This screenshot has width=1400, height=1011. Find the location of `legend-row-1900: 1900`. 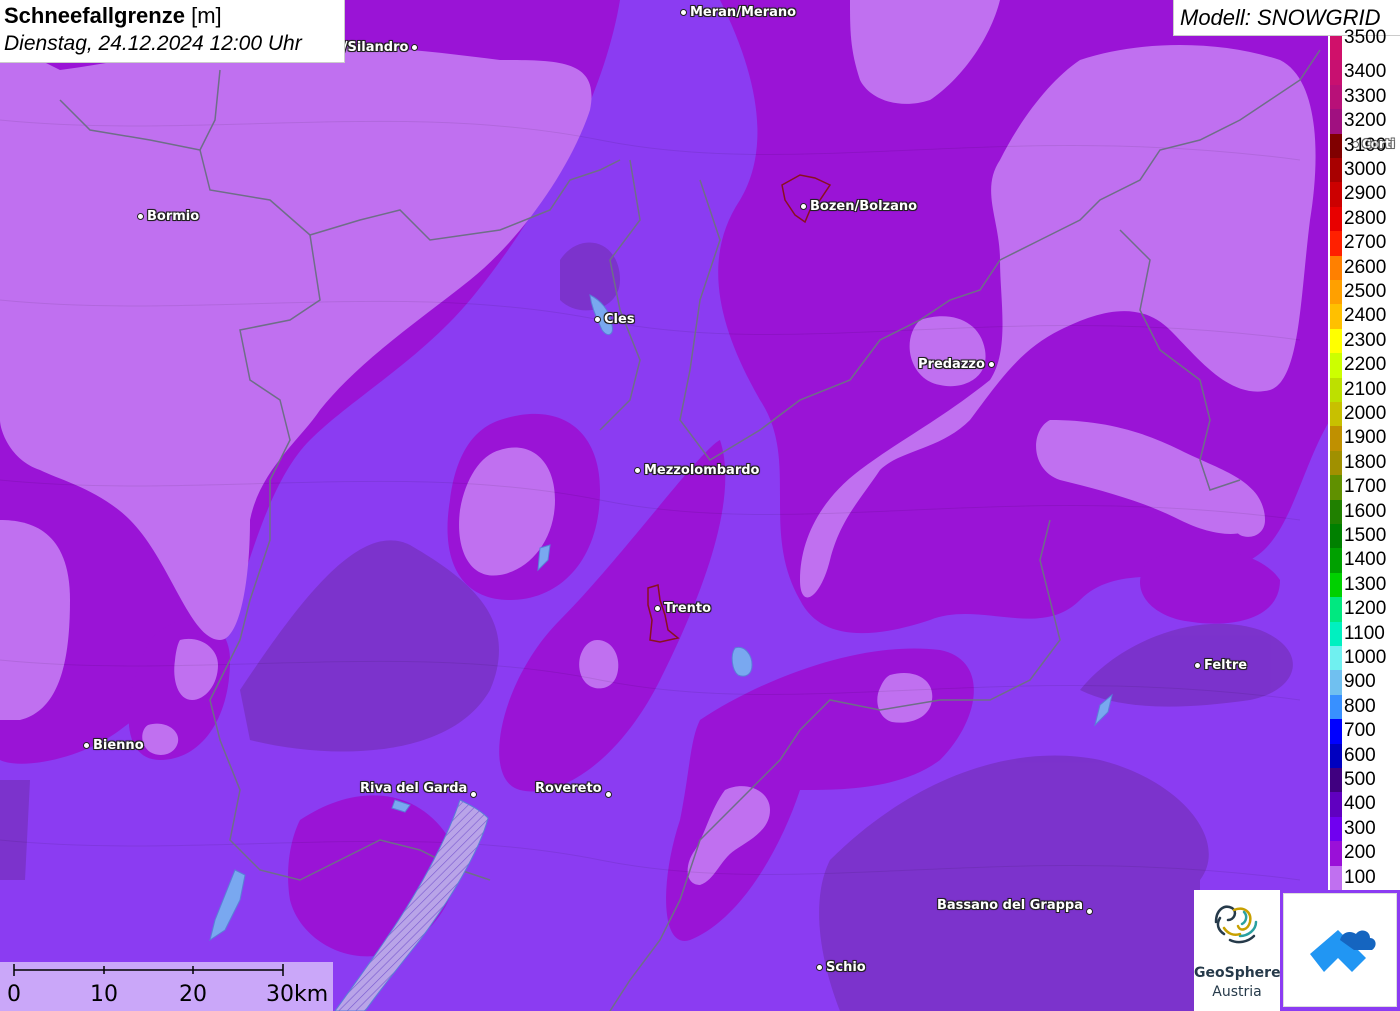

legend-row-1900: 1900 is located at coordinates (1364, 438).